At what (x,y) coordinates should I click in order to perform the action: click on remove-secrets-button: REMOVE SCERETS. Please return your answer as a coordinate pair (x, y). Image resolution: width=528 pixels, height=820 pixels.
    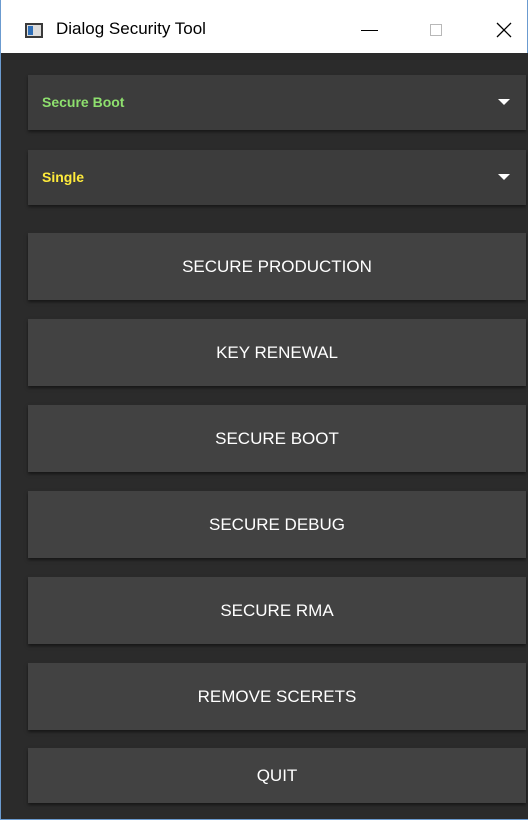
    Looking at the image, I should click on (277, 696).